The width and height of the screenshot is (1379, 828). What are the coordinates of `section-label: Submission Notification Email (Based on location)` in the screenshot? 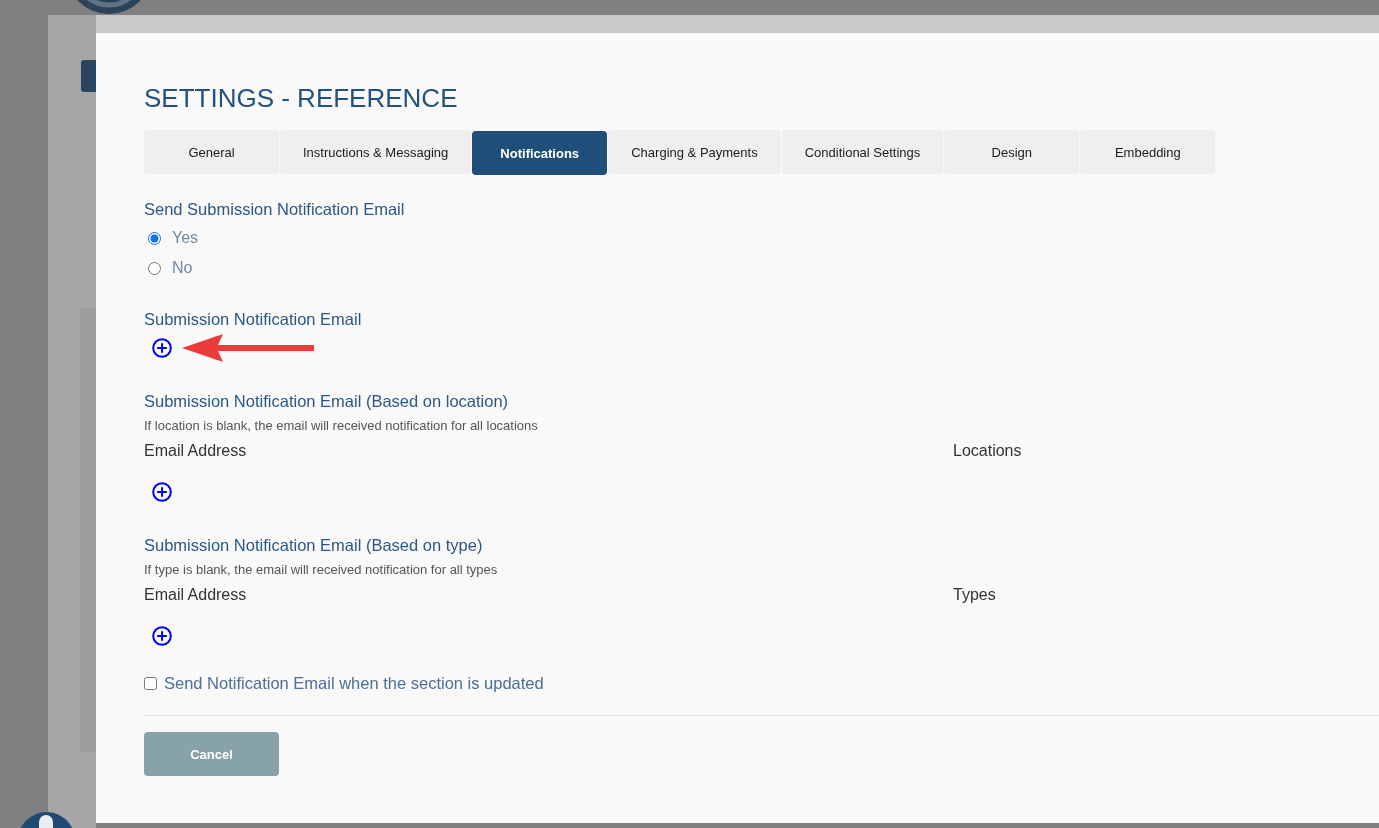 It's located at (327, 401).